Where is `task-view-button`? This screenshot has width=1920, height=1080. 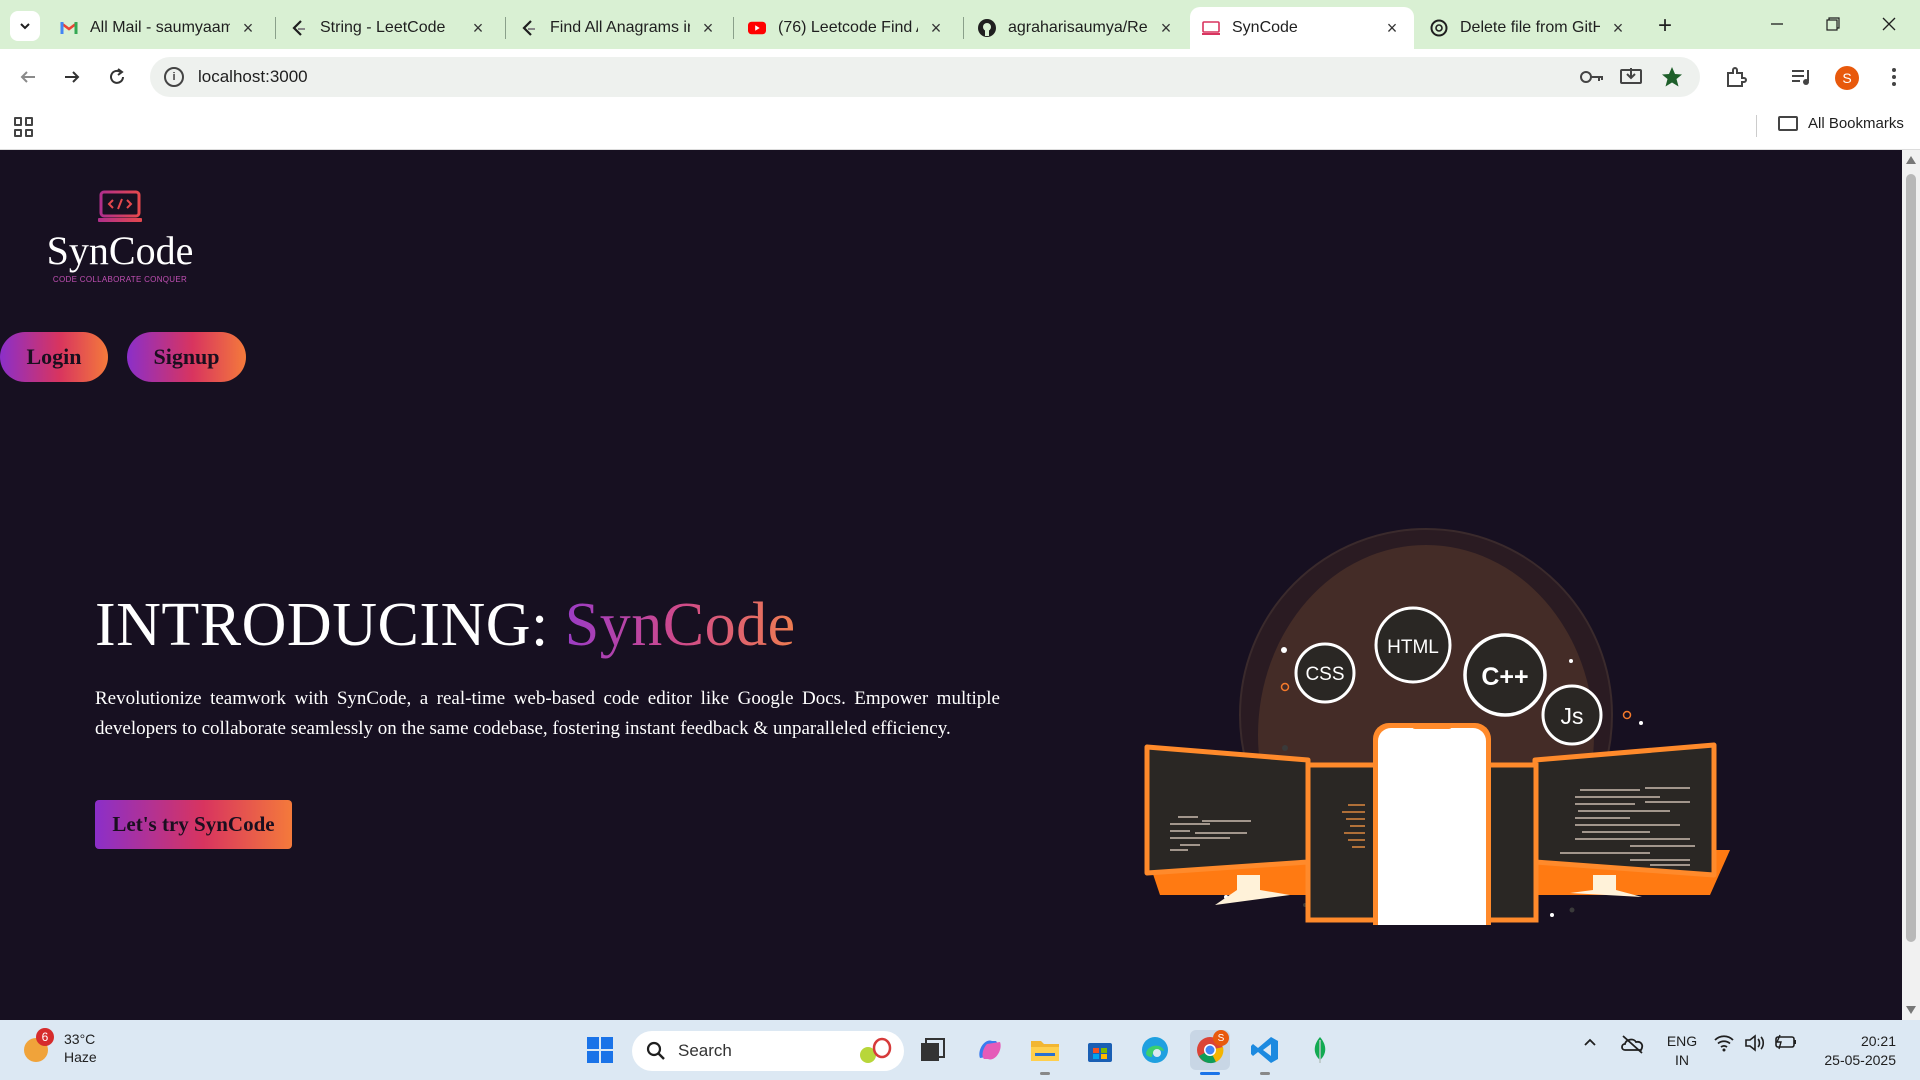 task-view-button is located at coordinates (933, 1050).